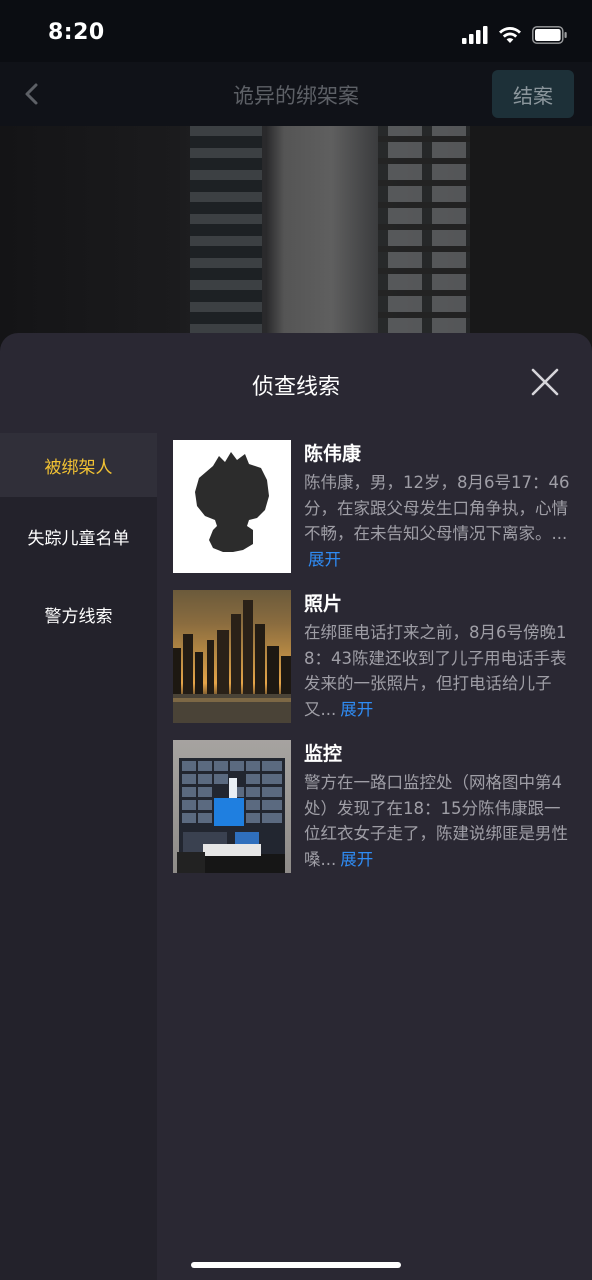 The image size is (592, 1280). Describe the element at coordinates (78, 536) in the screenshot. I see `menu-item-missing-children: 失踪儿童名单` at that location.